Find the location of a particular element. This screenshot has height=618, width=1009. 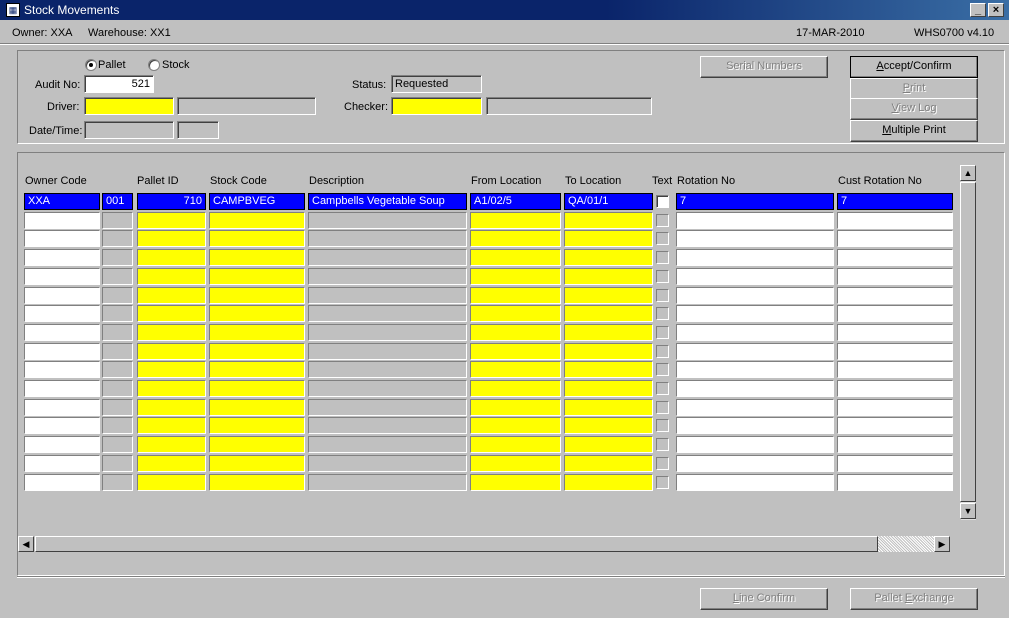

cell-from-location: A1/02/5 is located at coordinates (515, 201).